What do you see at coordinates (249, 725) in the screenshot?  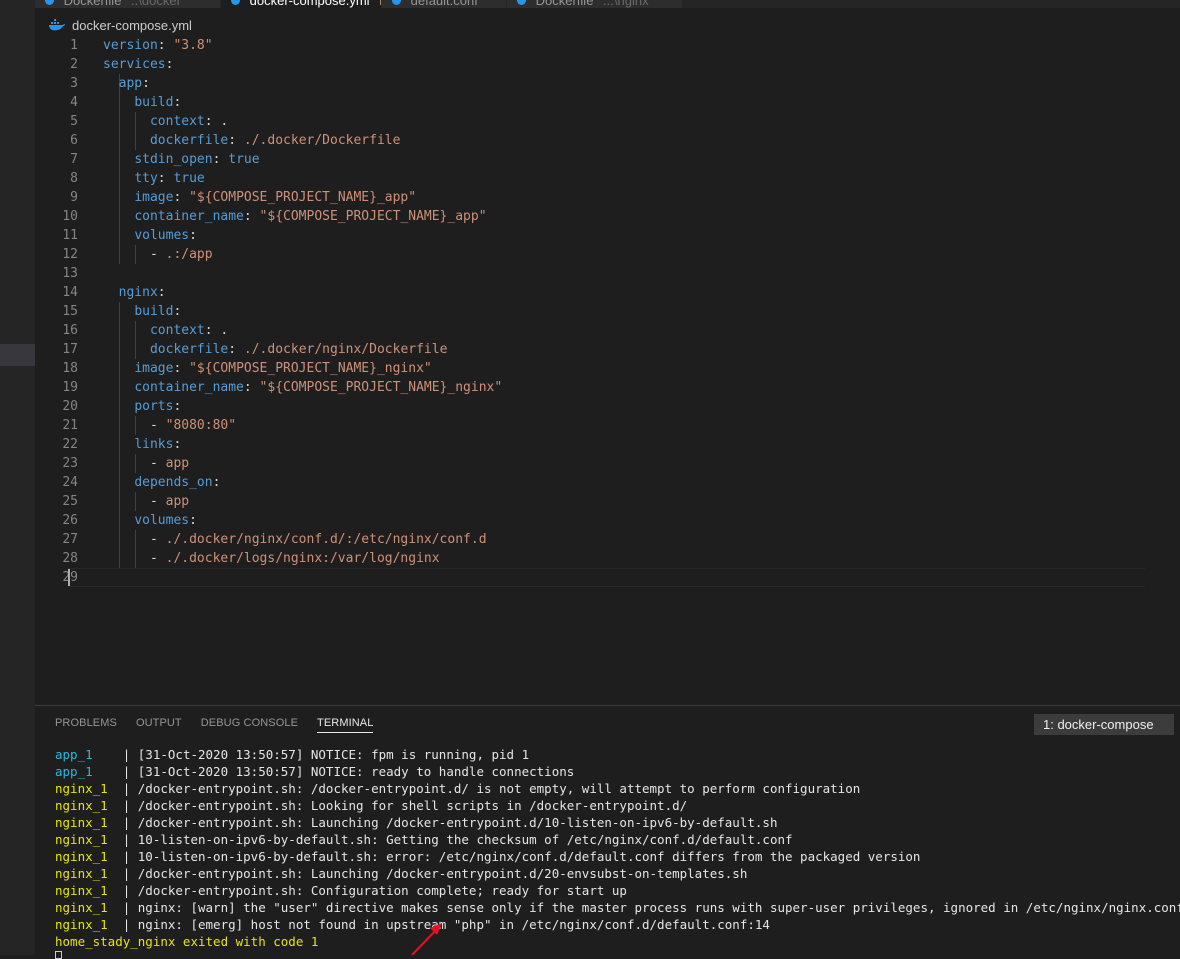 I see `tab-debug-console: DEBUG CONSOLE` at bounding box center [249, 725].